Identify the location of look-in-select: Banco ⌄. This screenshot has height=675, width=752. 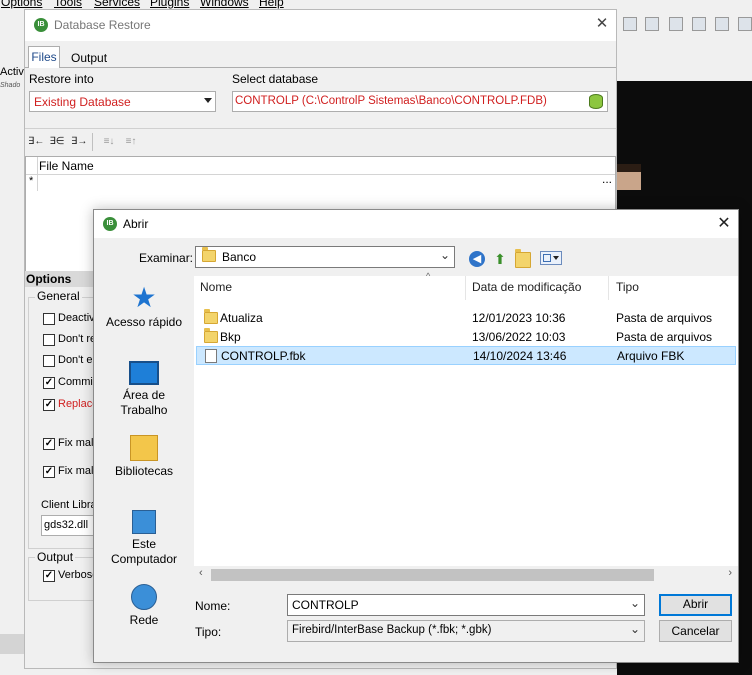
(325, 257).